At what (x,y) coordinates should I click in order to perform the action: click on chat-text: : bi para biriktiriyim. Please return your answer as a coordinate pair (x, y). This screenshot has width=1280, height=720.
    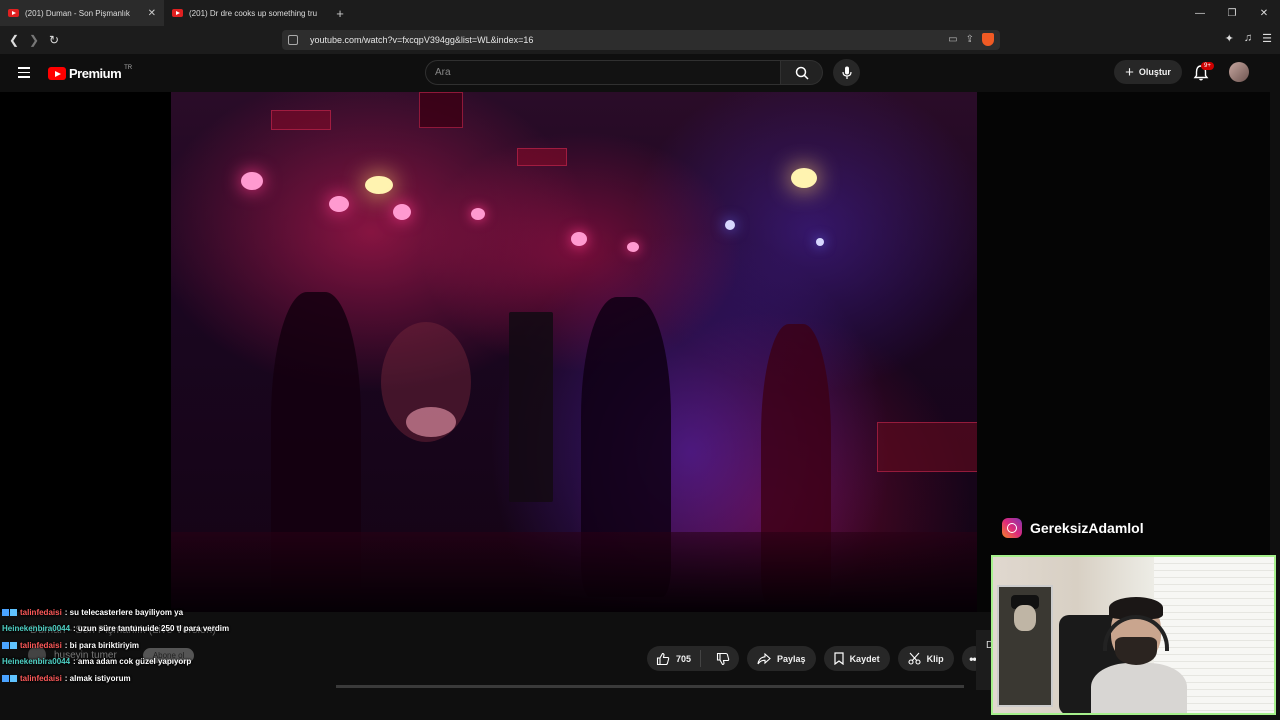
    Looking at the image, I should click on (102, 645).